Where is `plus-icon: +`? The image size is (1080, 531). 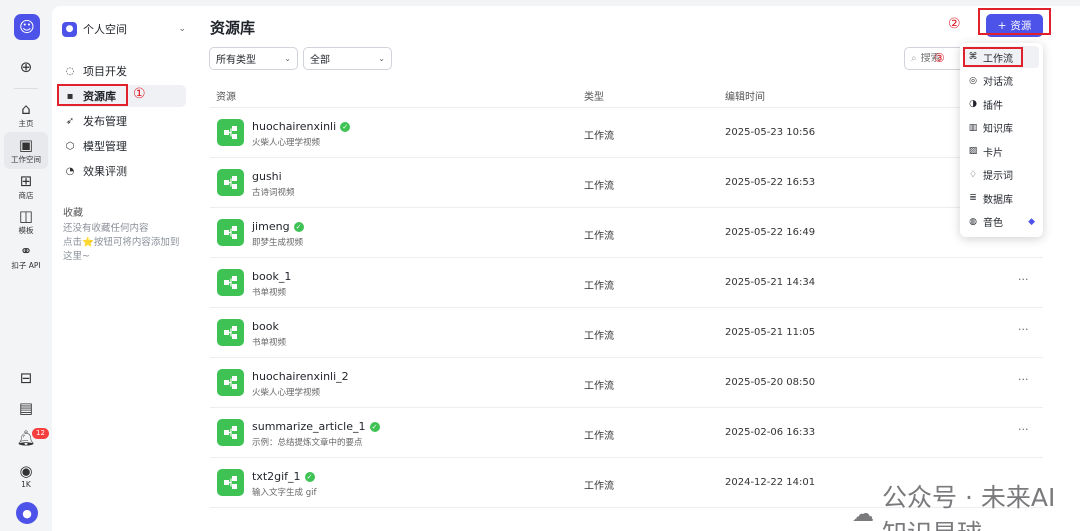
plus-icon: + is located at coordinates (1002, 25).